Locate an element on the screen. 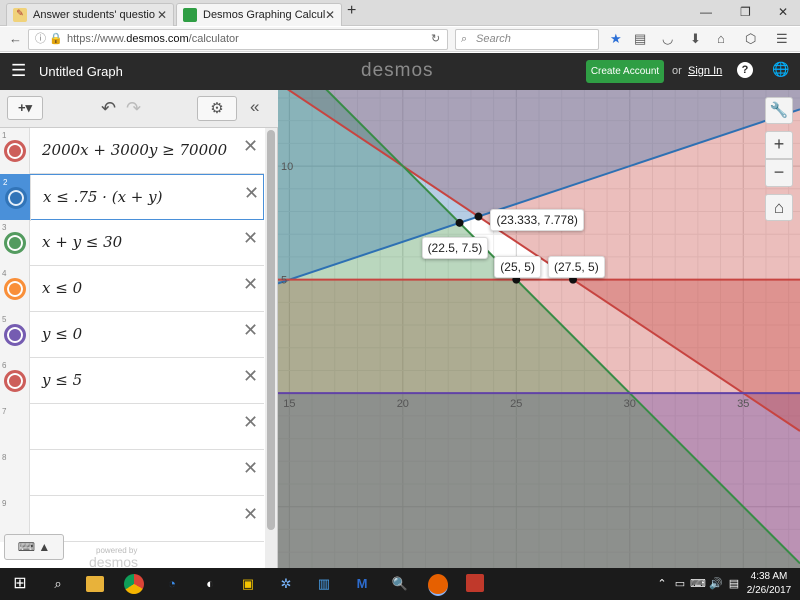 The width and height of the screenshot is (800, 600). expression-row: 8 ✕ is located at coordinates (132, 473).